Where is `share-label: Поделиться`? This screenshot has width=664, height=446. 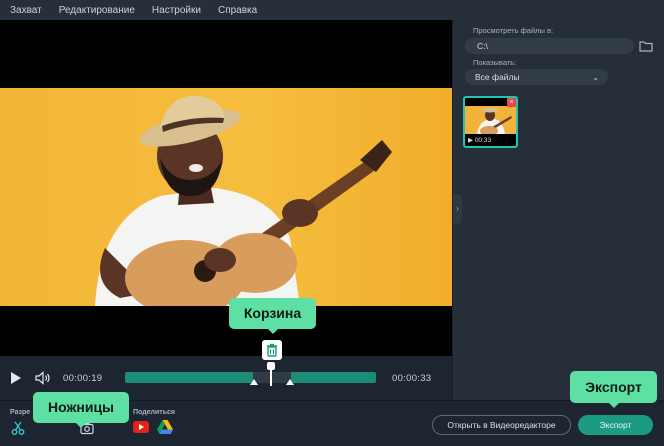
share-label: Поделиться is located at coordinates (154, 412).